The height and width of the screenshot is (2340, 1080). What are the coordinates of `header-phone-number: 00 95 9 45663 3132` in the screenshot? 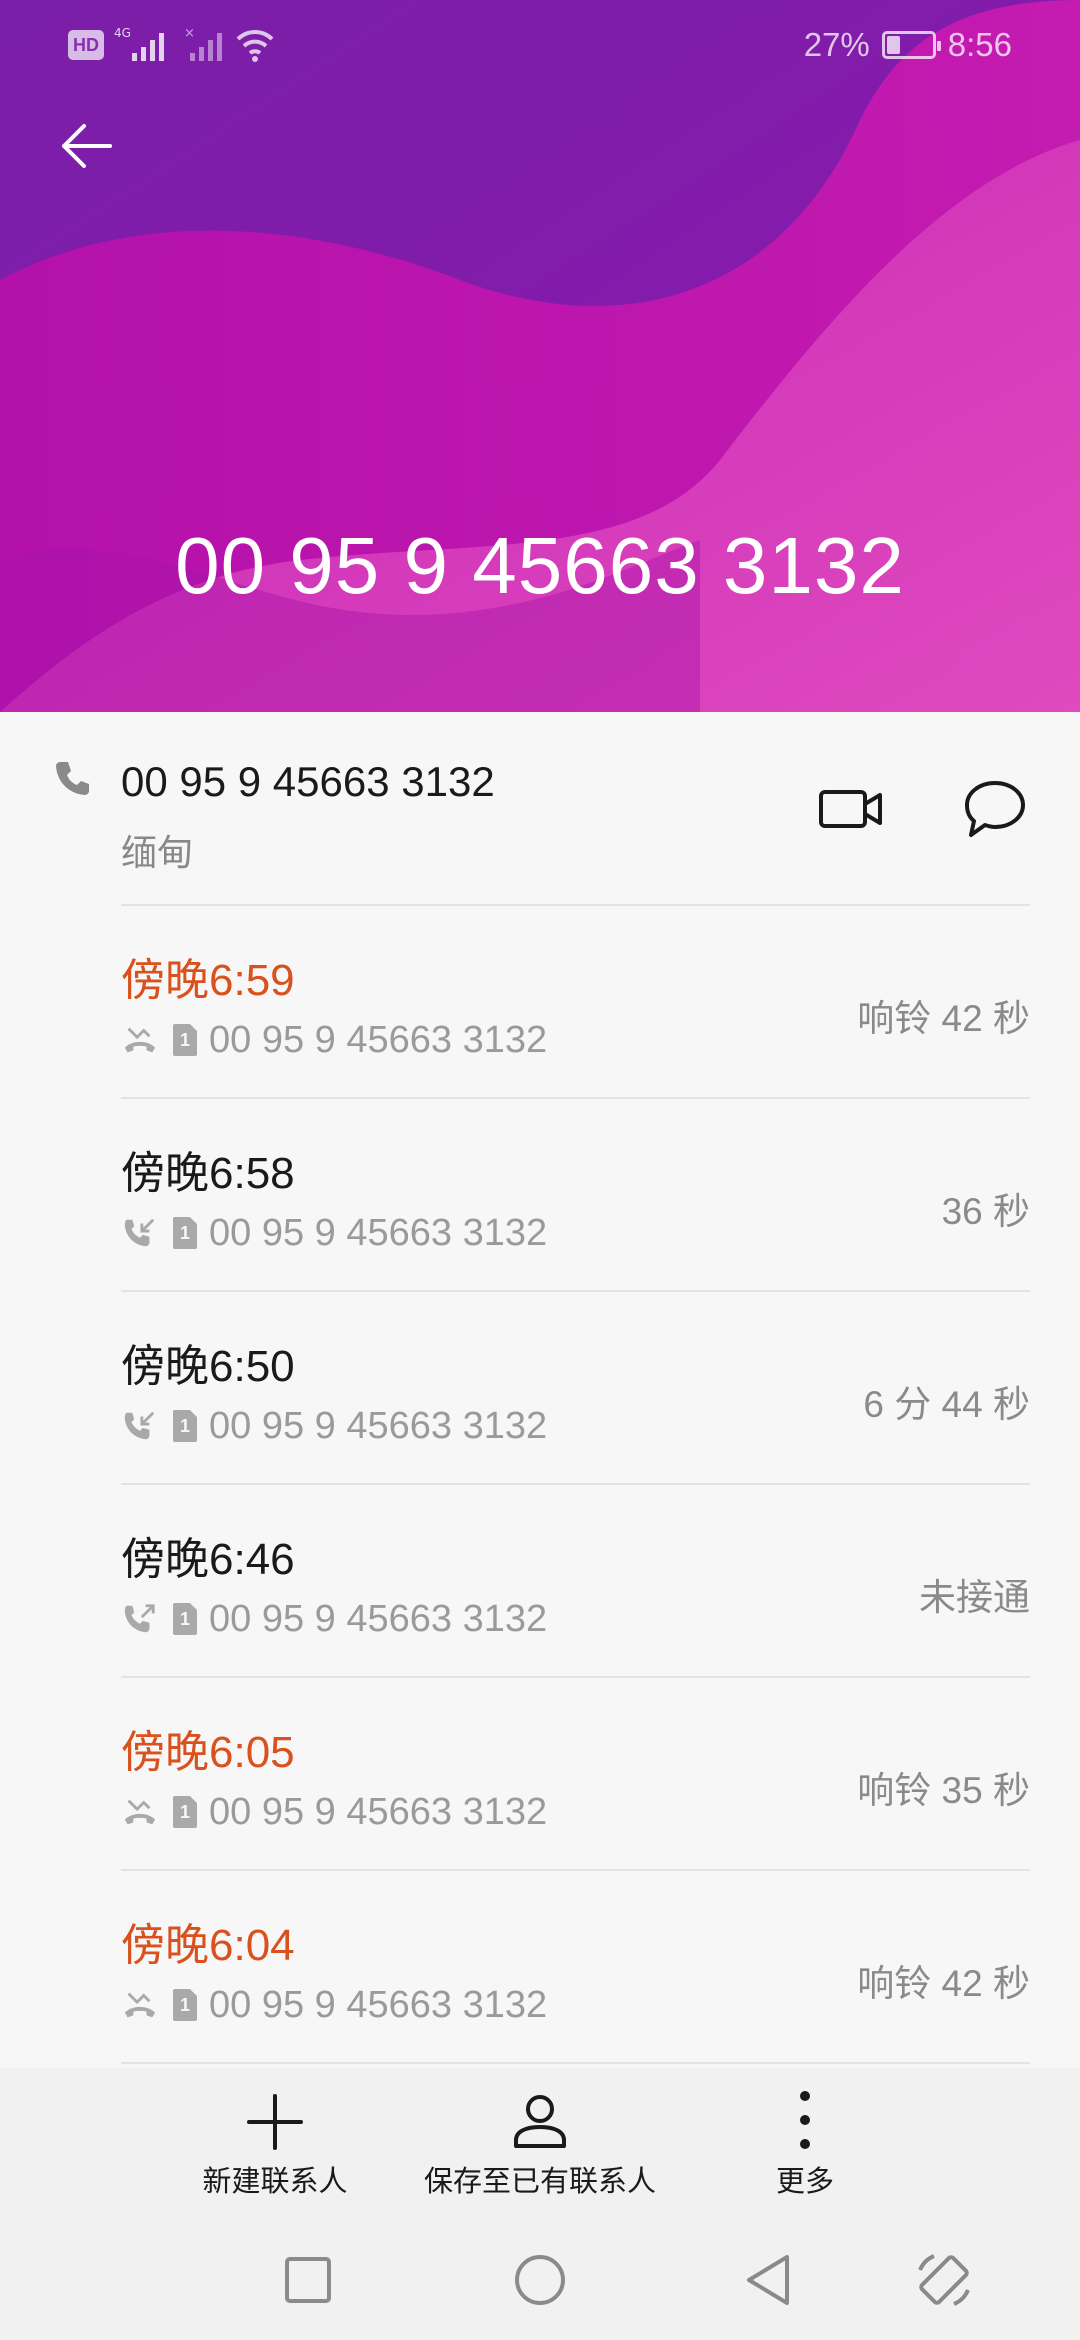 It's located at (540, 565).